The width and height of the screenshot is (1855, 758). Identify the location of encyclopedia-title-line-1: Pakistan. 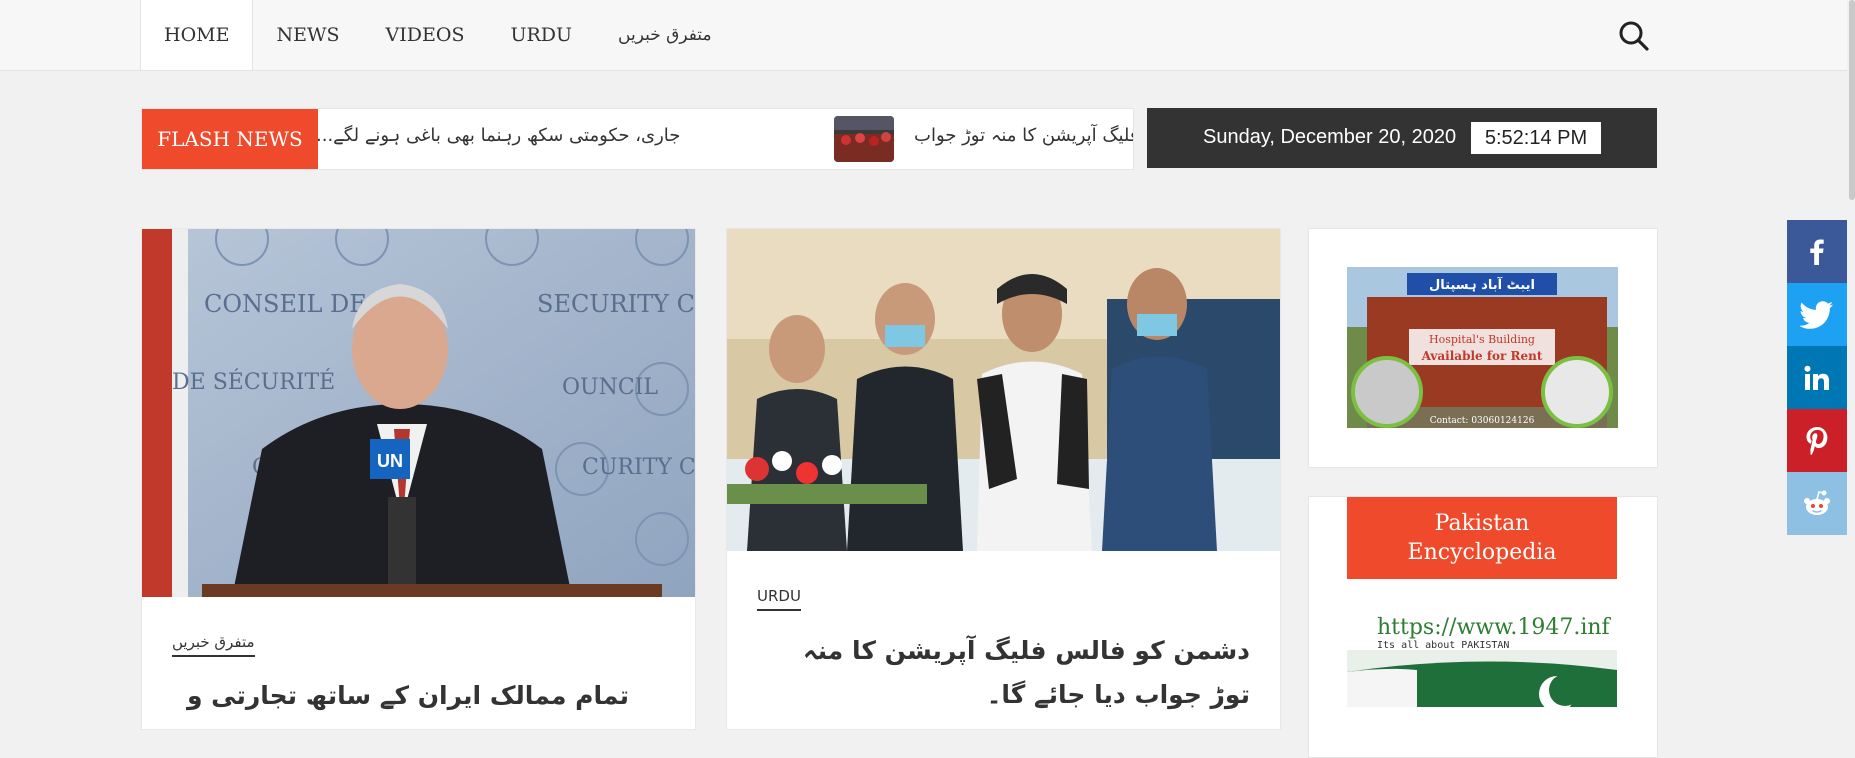
(1482, 523).